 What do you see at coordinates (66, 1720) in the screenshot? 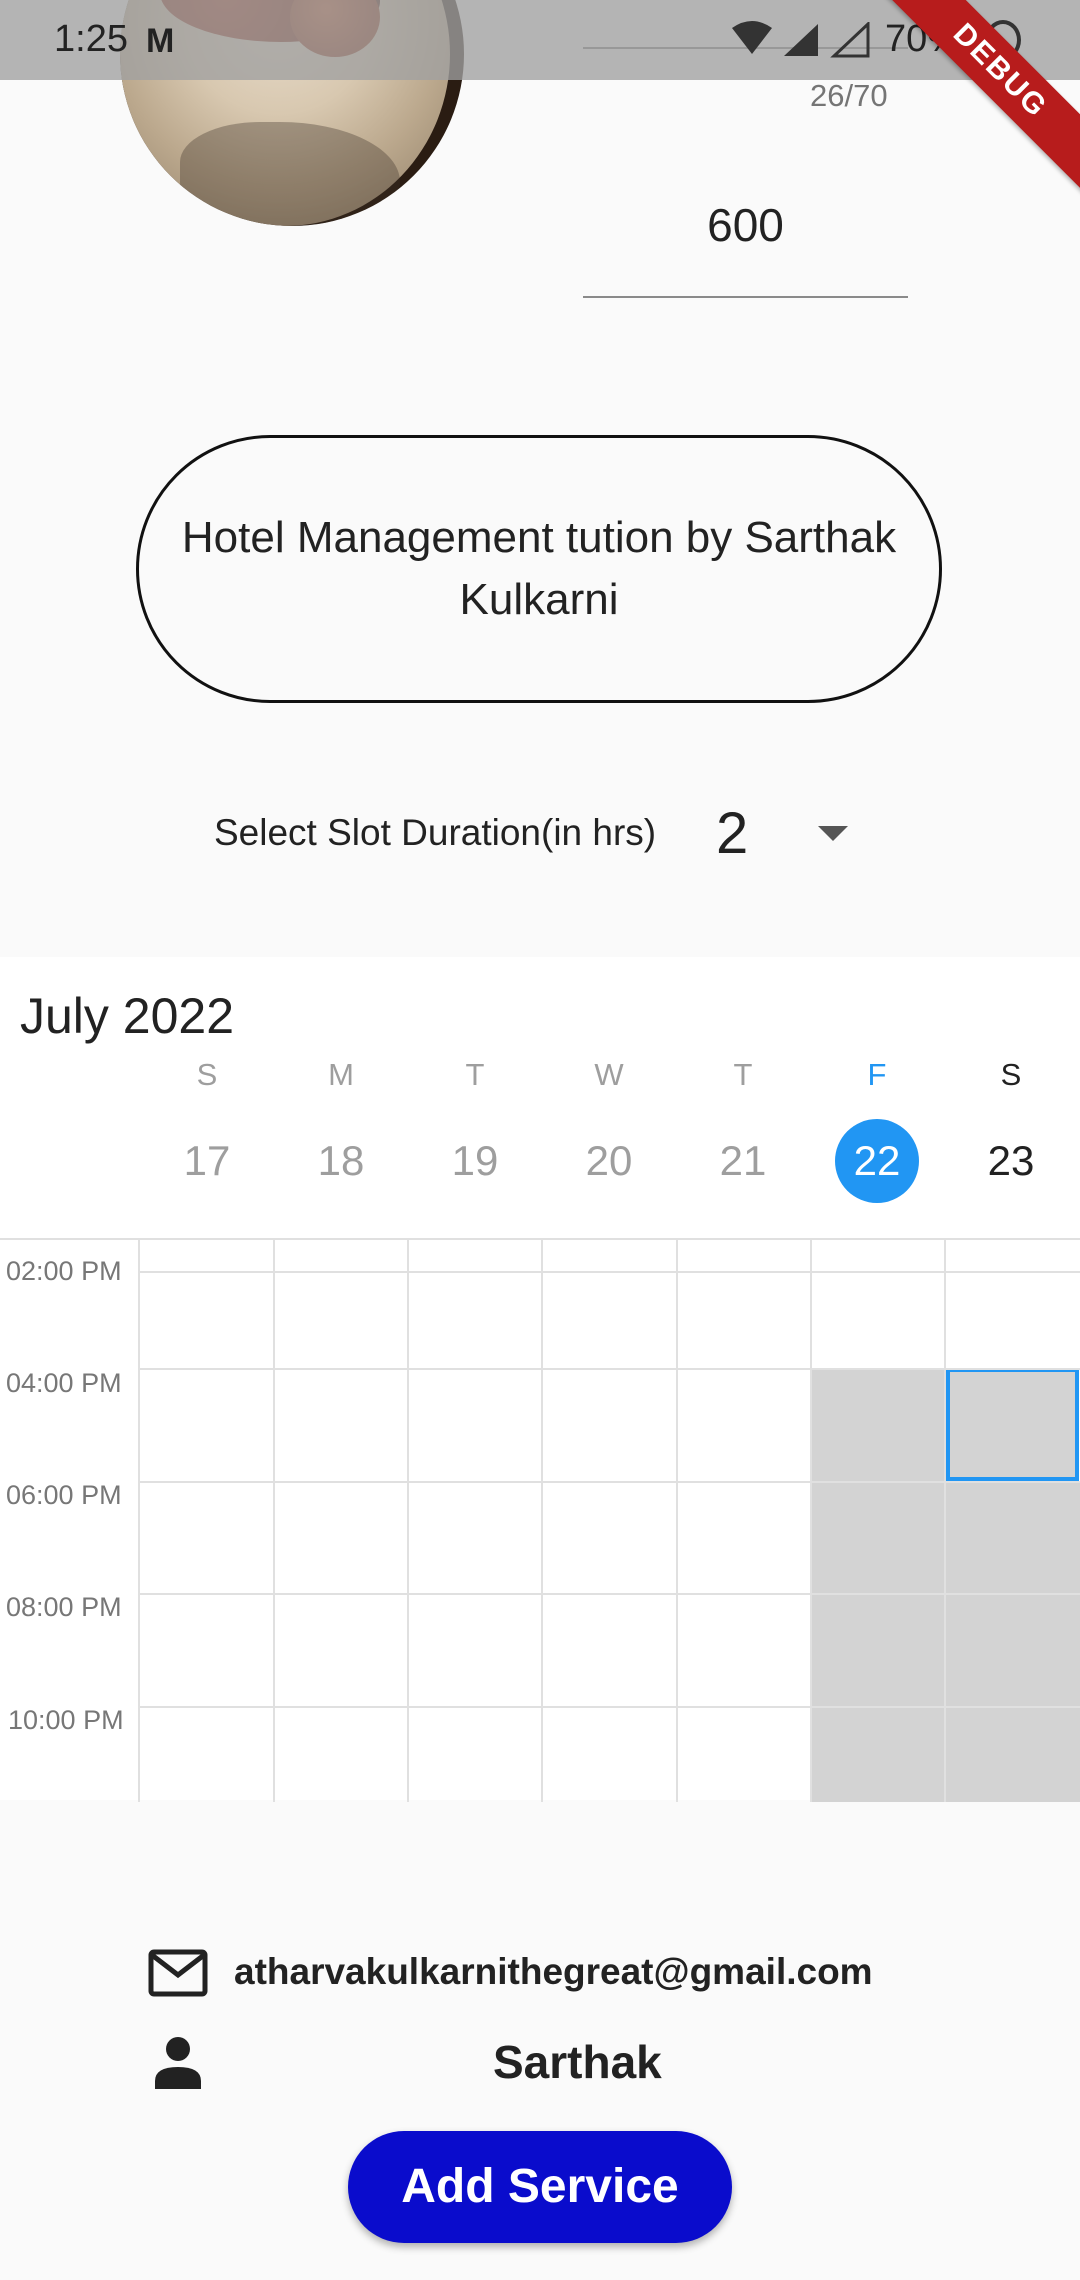
I see `time-label: 10:00 PM` at bounding box center [66, 1720].